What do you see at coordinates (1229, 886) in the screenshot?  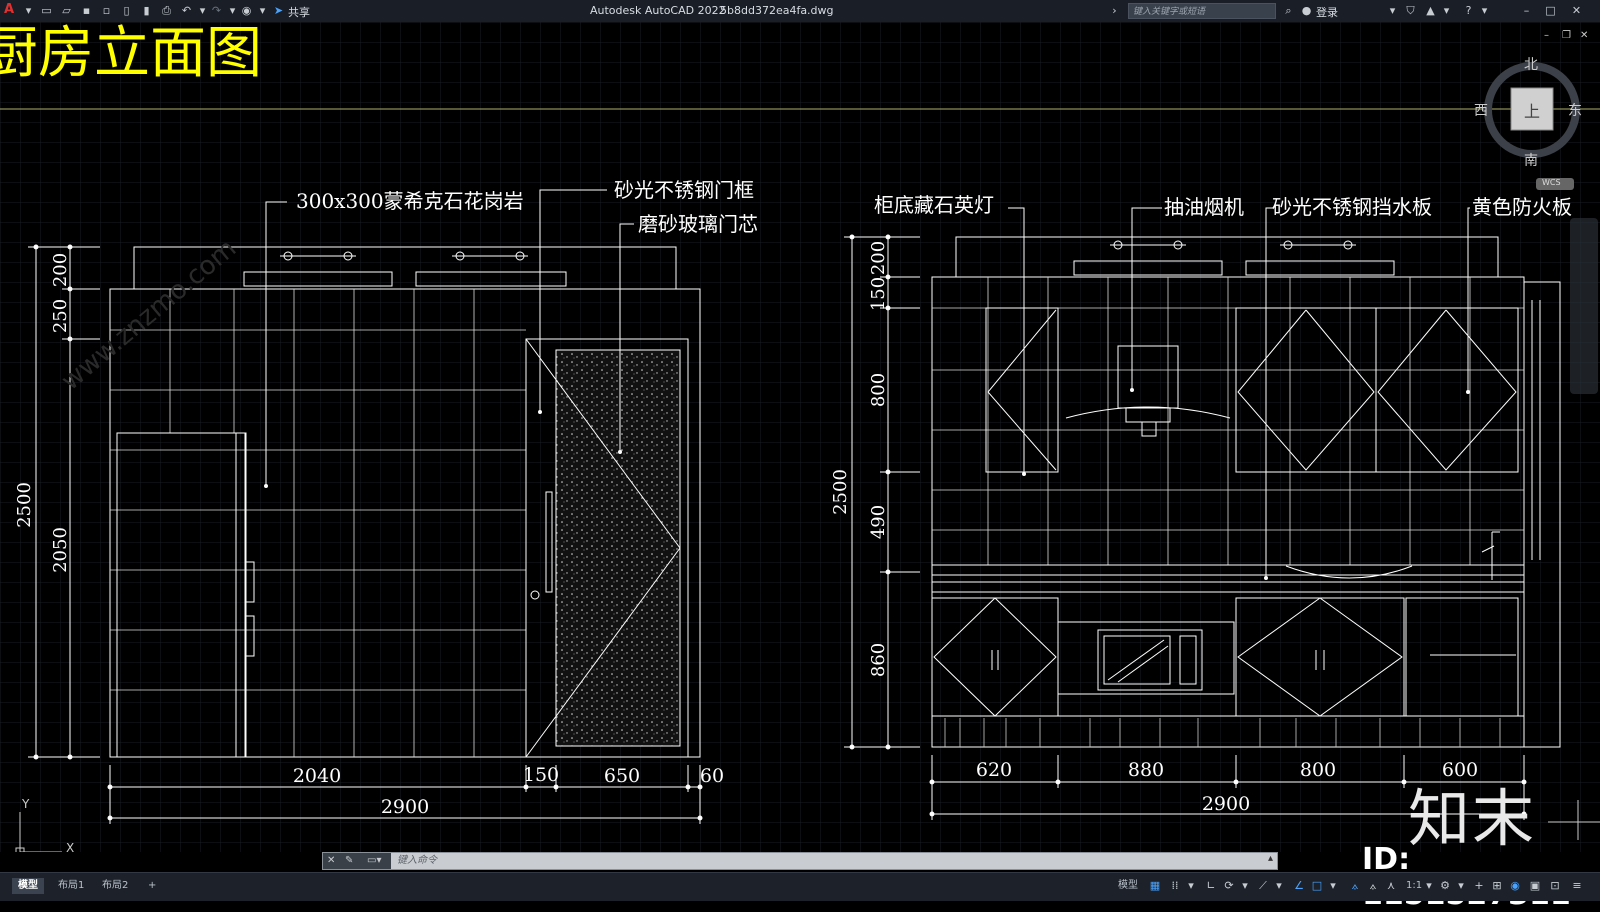 I see `polar-icon: ⟳` at bounding box center [1229, 886].